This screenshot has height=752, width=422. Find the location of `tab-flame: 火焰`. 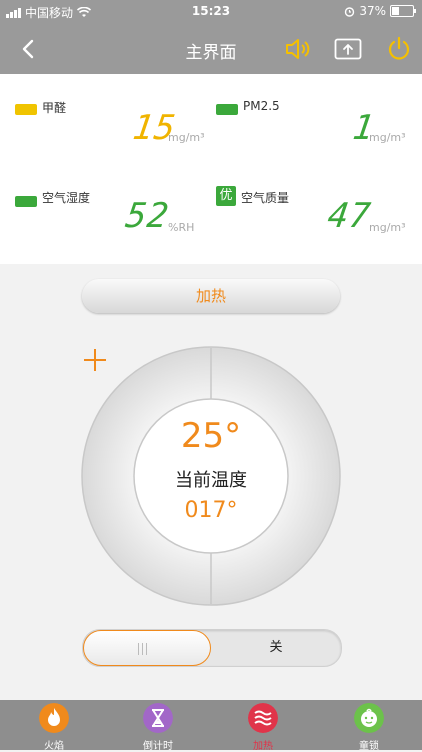

tab-flame: 火焰 is located at coordinates (54, 727).